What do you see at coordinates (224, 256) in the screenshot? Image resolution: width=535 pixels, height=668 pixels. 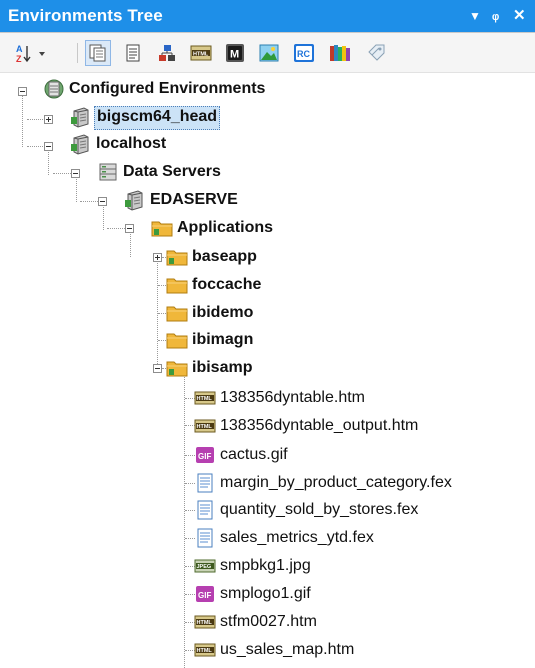 I see `tree-node-label: baseapp` at bounding box center [224, 256].